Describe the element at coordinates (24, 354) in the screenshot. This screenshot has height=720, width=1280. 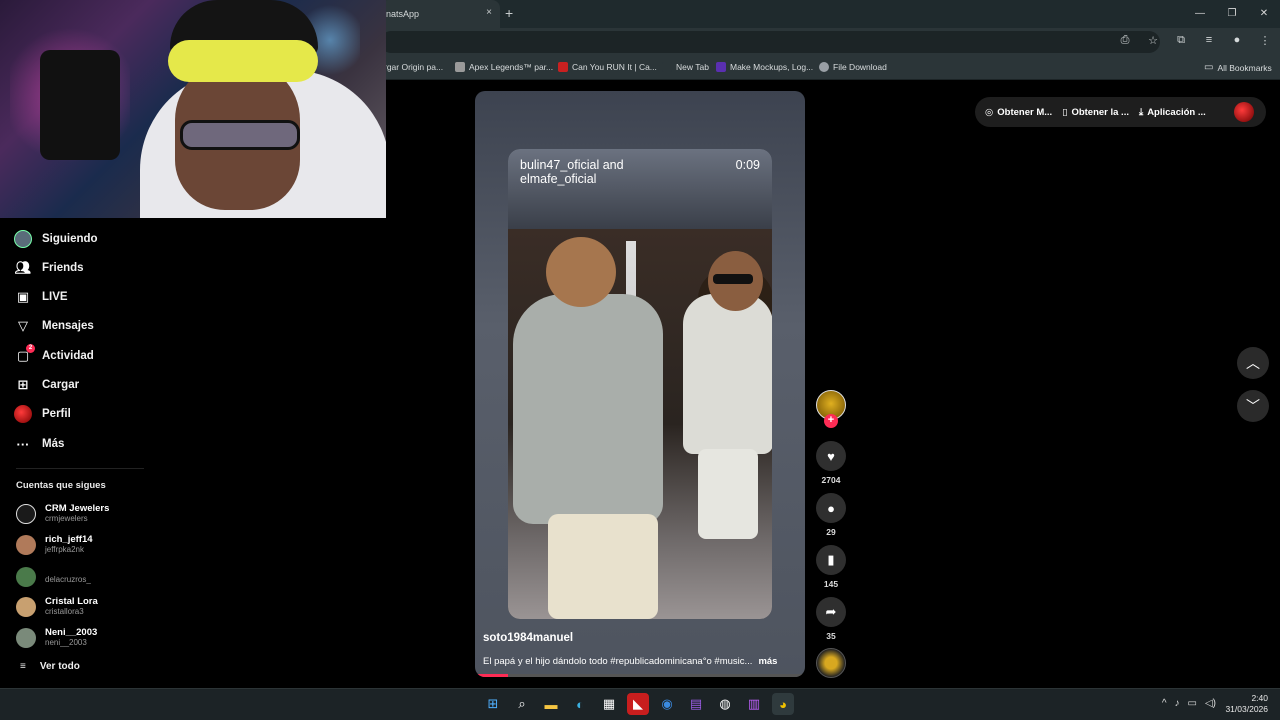
I see `activity-icon: ▢ 2` at that location.